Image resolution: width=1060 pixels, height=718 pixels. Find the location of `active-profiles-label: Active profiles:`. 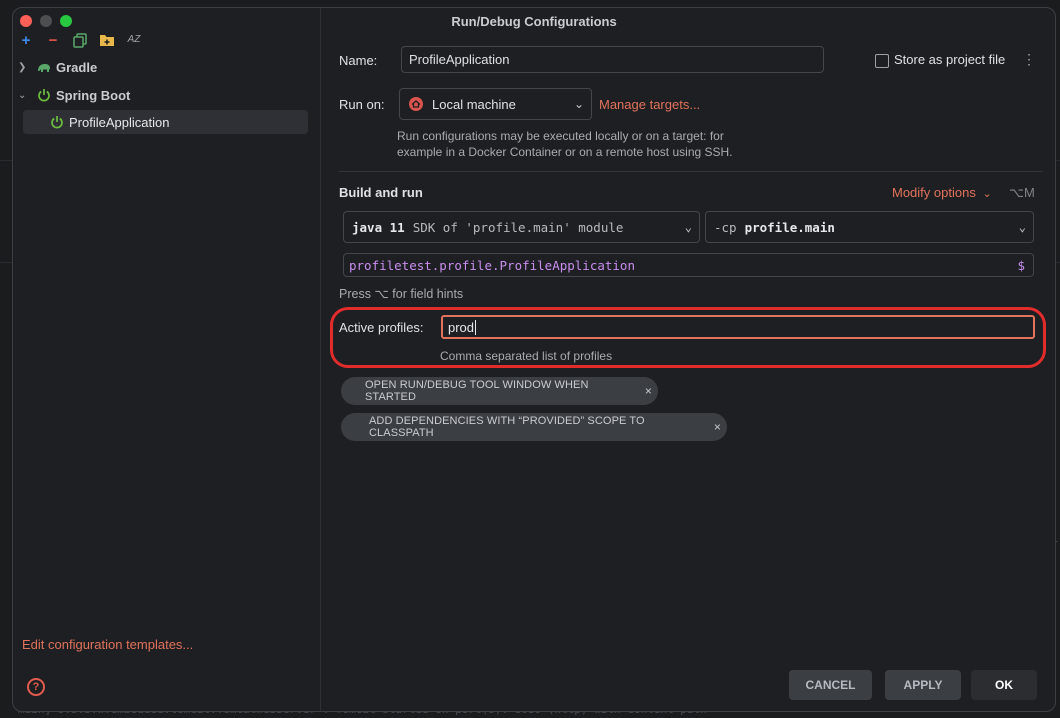

active-profiles-label: Active profiles: is located at coordinates (381, 327).